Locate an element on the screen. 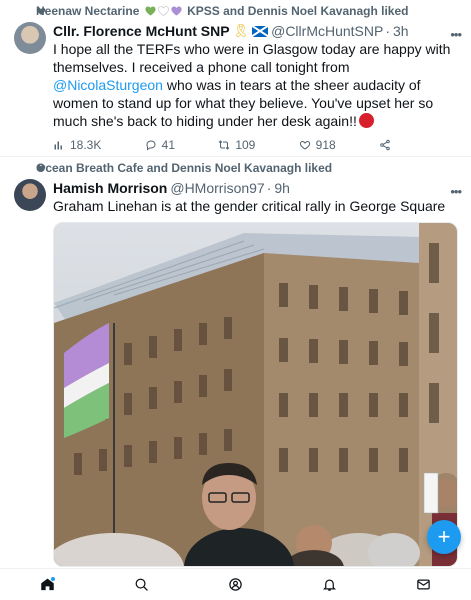  share-icon is located at coordinates (385, 145).